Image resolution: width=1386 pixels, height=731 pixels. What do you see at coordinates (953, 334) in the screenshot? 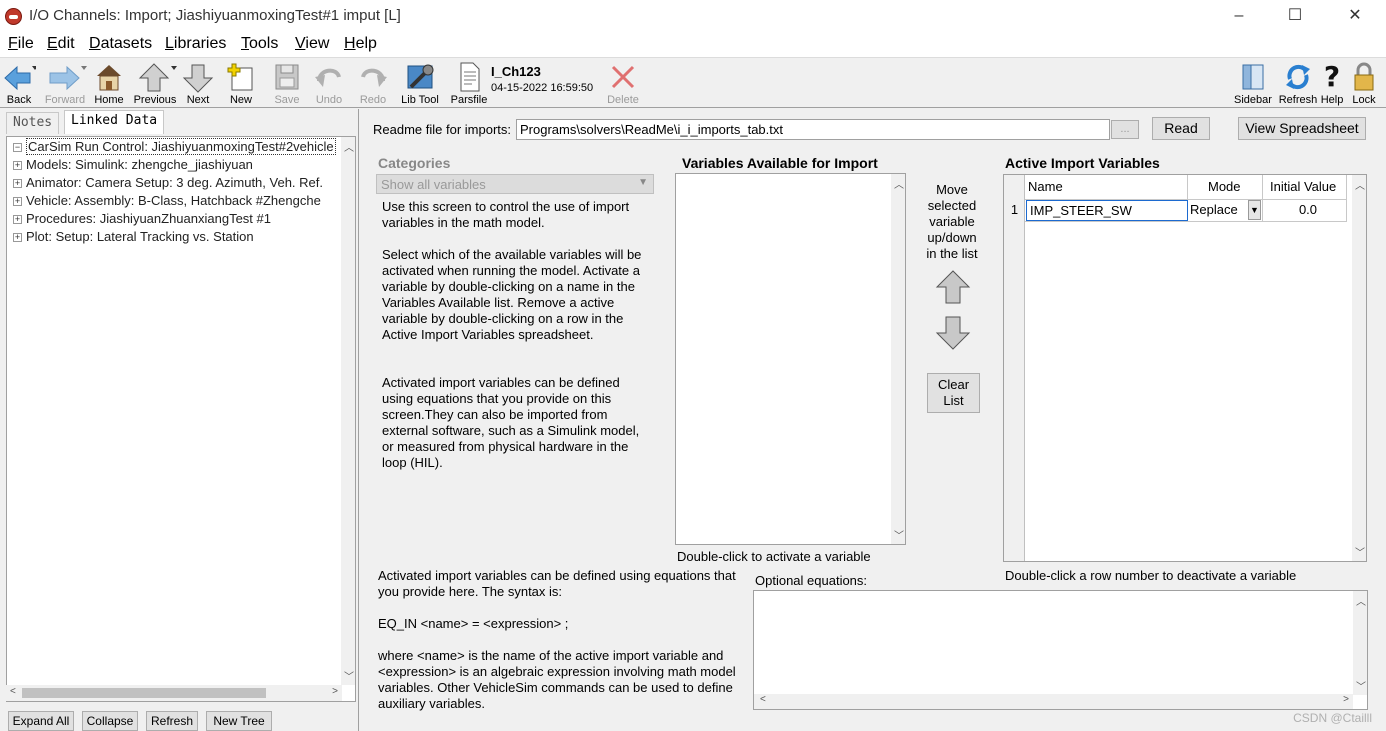
I see `move-down-button` at bounding box center [953, 334].